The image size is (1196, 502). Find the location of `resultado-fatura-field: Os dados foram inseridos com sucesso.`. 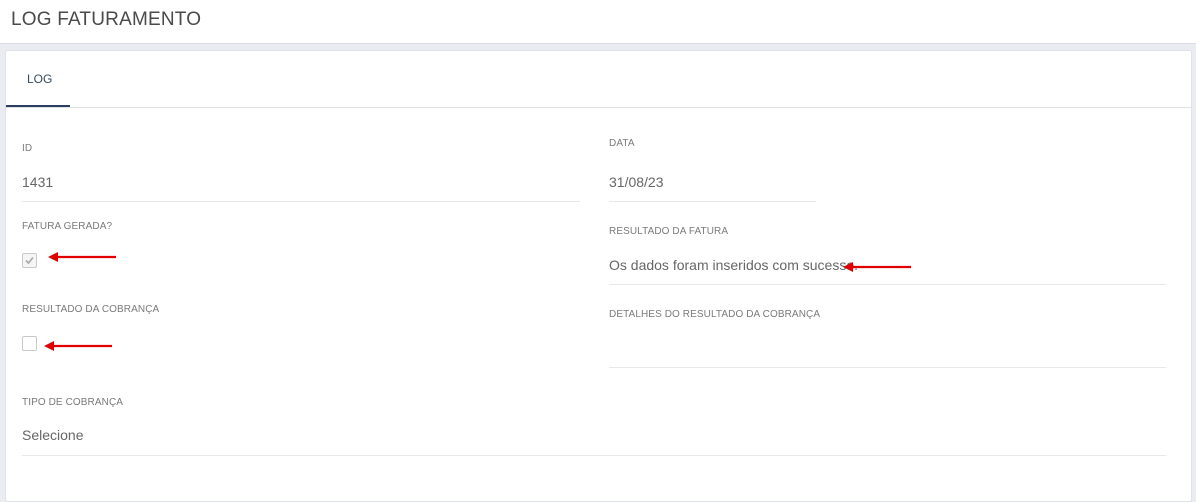

resultado-fatura-field: Os dados foram inseridos com sucesso. is located at coordinates (733, 265).